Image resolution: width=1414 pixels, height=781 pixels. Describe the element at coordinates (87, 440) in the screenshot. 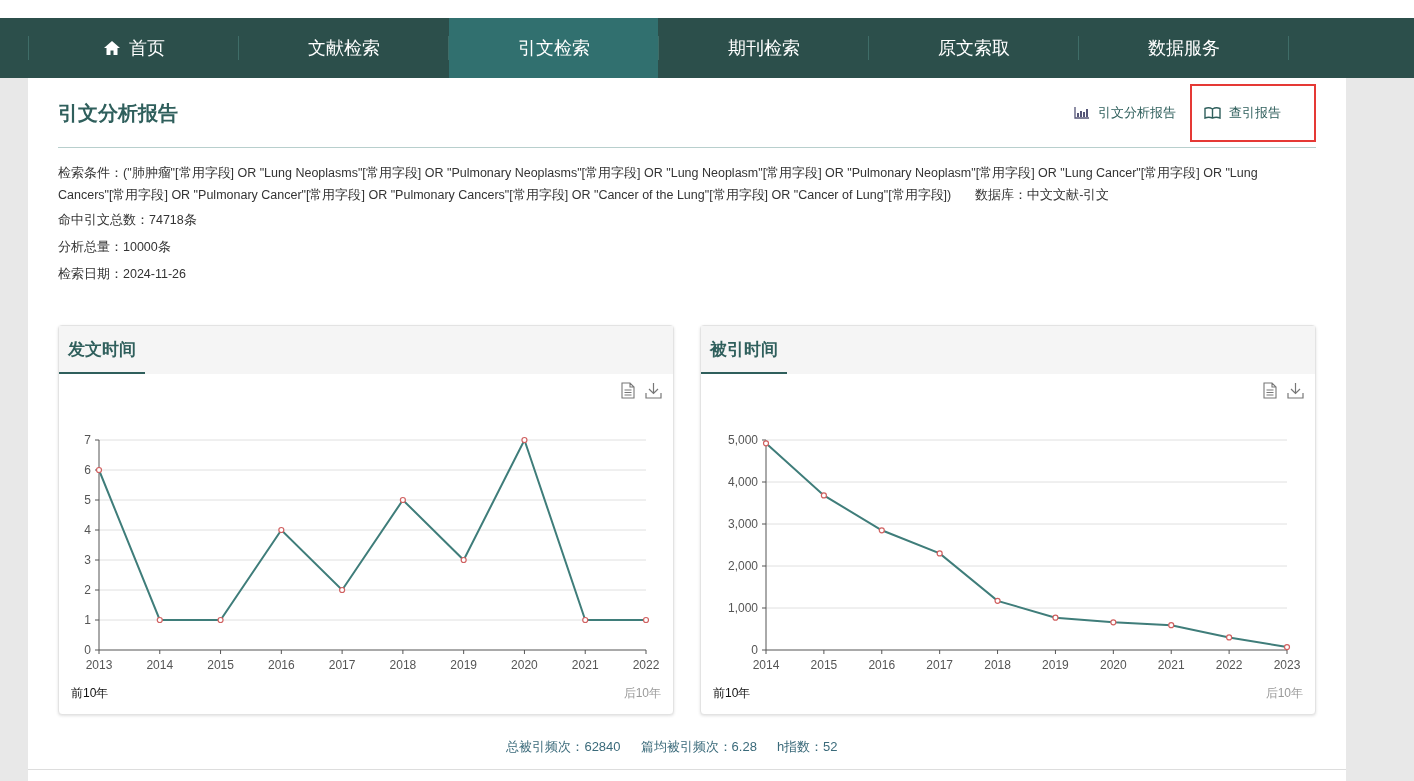

I see `y-tick-label: 7` at that location.